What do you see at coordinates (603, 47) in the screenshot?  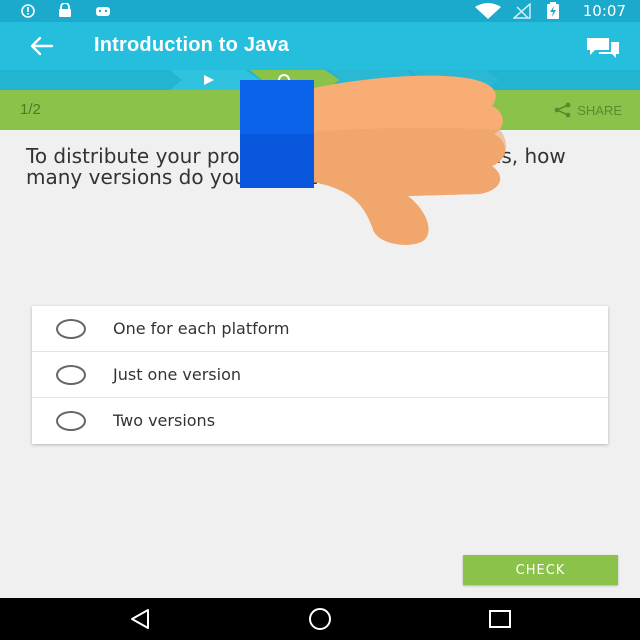 I see `comments-icon` at bounding box center [603, 47].